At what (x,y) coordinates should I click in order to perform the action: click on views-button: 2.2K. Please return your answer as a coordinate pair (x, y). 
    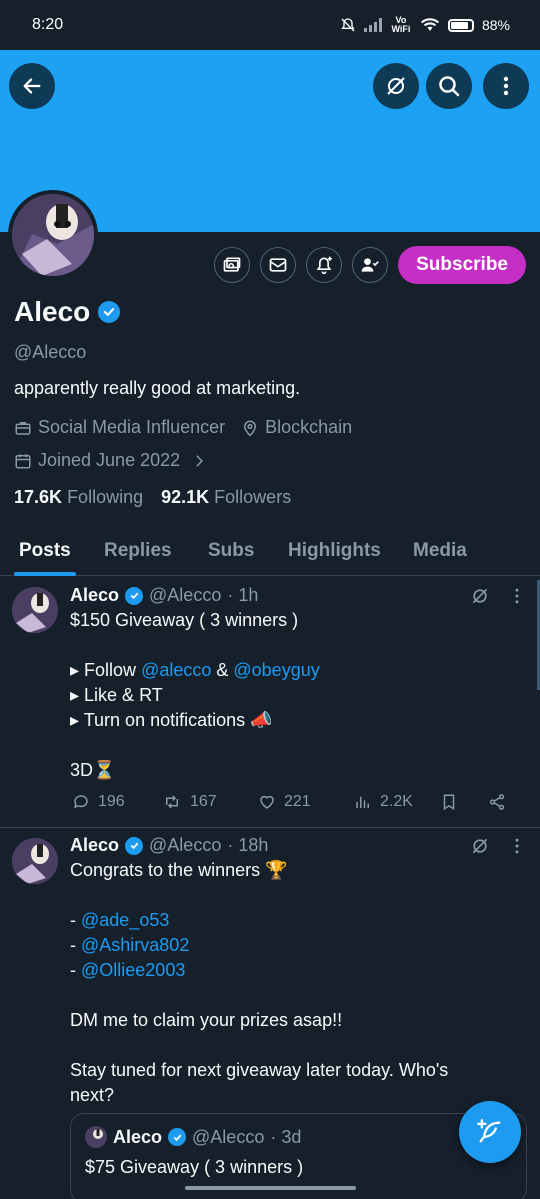
    Looking at the image, I should click on (404, 802).